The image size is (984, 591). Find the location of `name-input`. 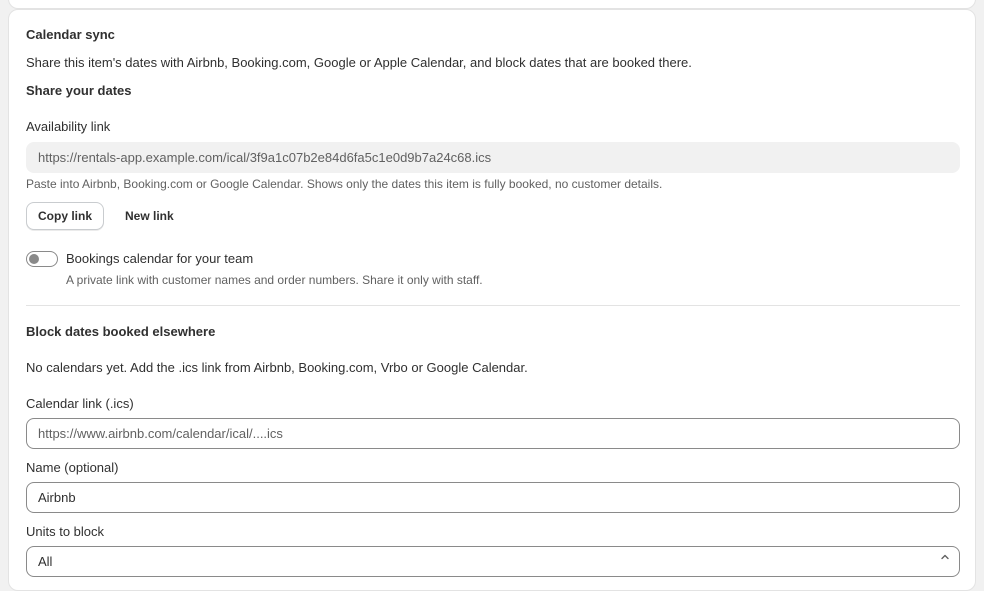

name-input is located at coordinates (493, 497).